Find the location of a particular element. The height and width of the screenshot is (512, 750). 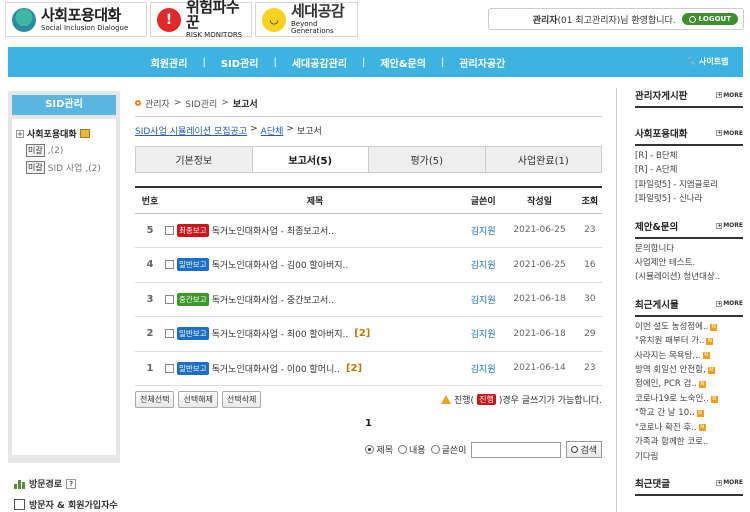

search-button: 검색 is located at coordinates (584, 449).